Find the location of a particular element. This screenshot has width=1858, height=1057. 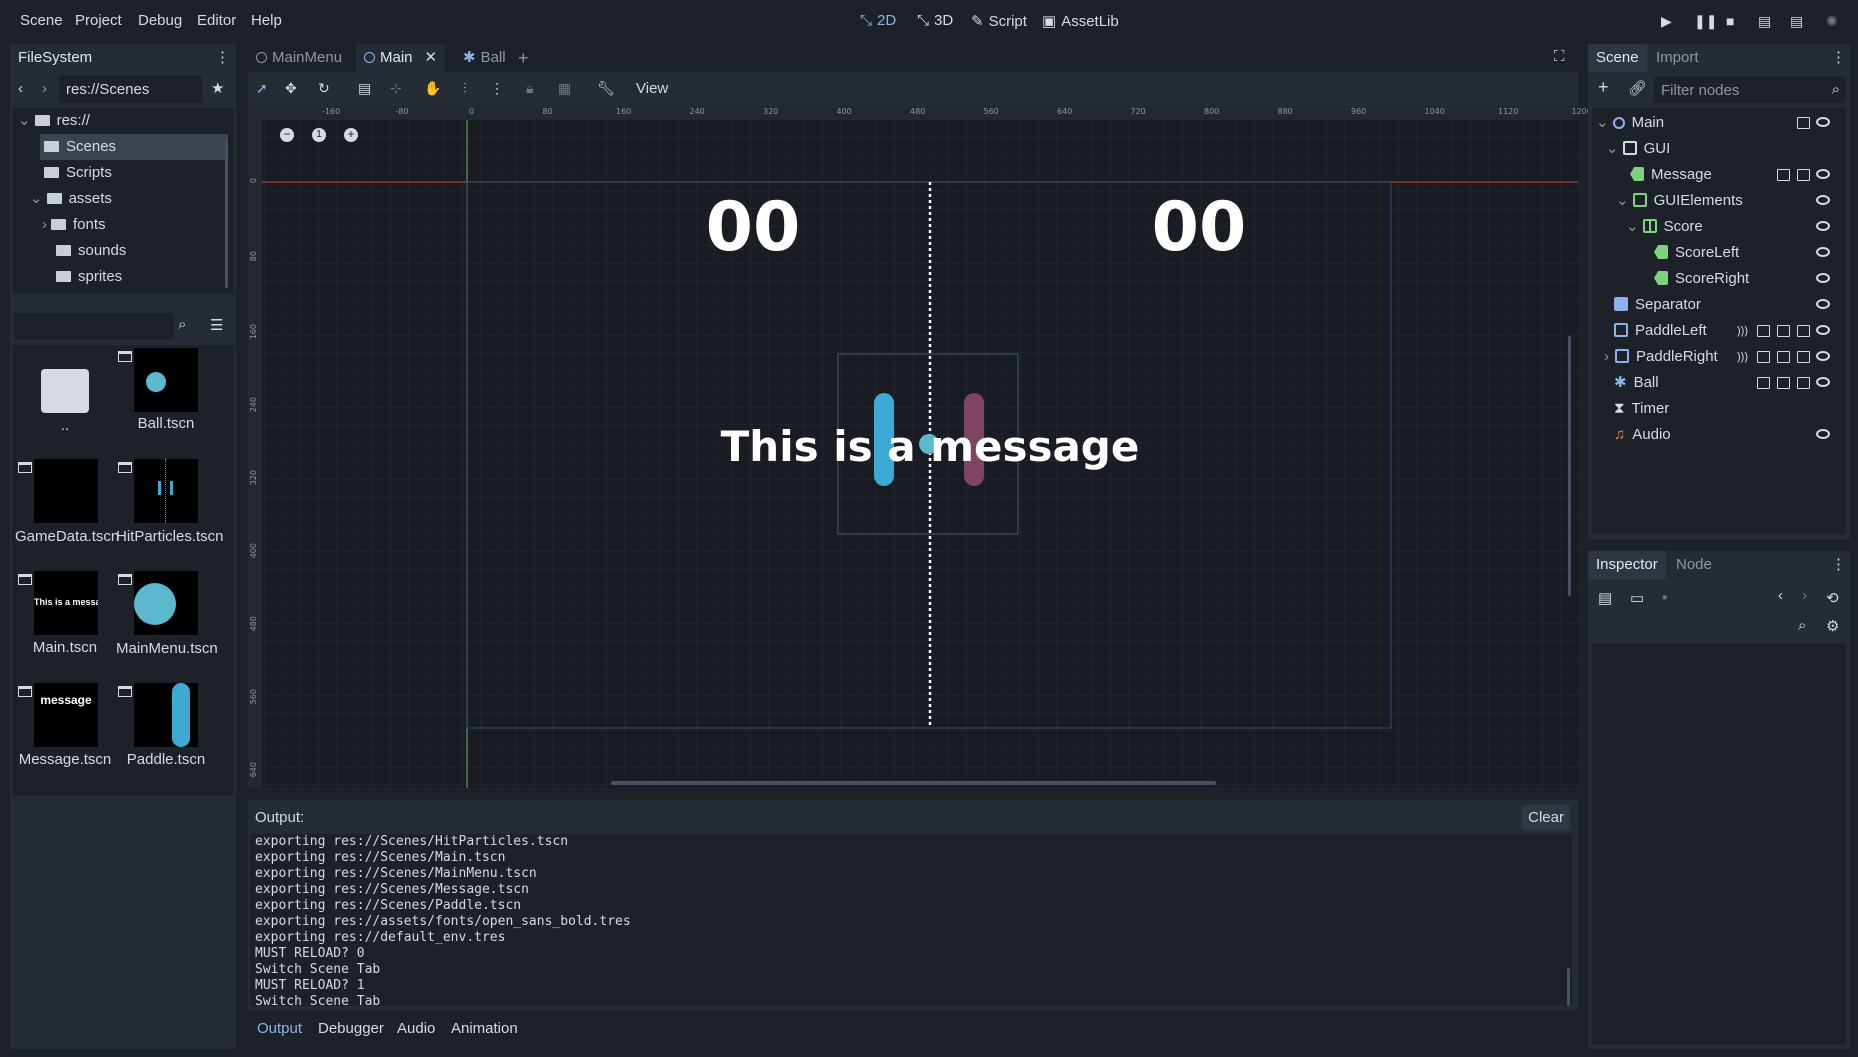

file-item-ball is located at coordinates (166, 380).